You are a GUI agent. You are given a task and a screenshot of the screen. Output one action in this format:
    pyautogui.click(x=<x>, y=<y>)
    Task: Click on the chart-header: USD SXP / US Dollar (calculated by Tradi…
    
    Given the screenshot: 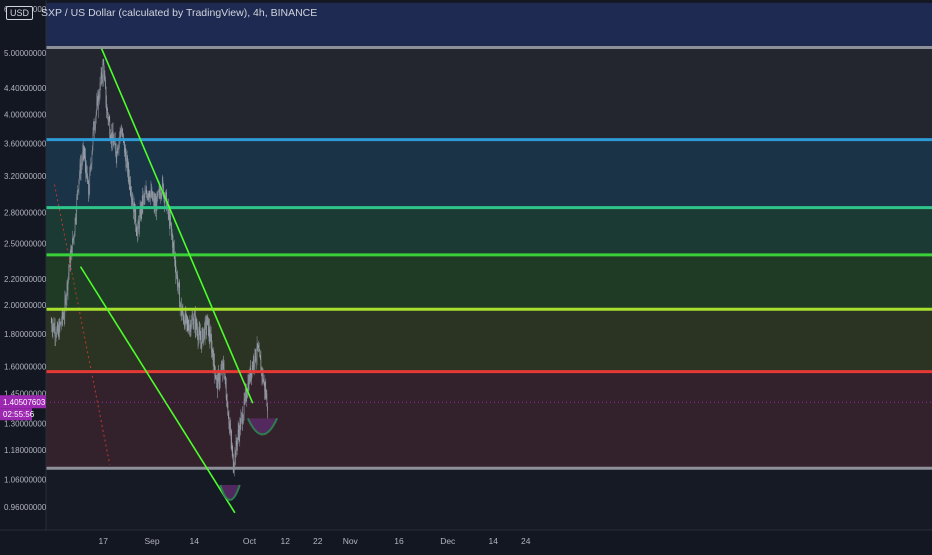 What is the action you would take?
    pyautogui.click(x=158, y=13)
    